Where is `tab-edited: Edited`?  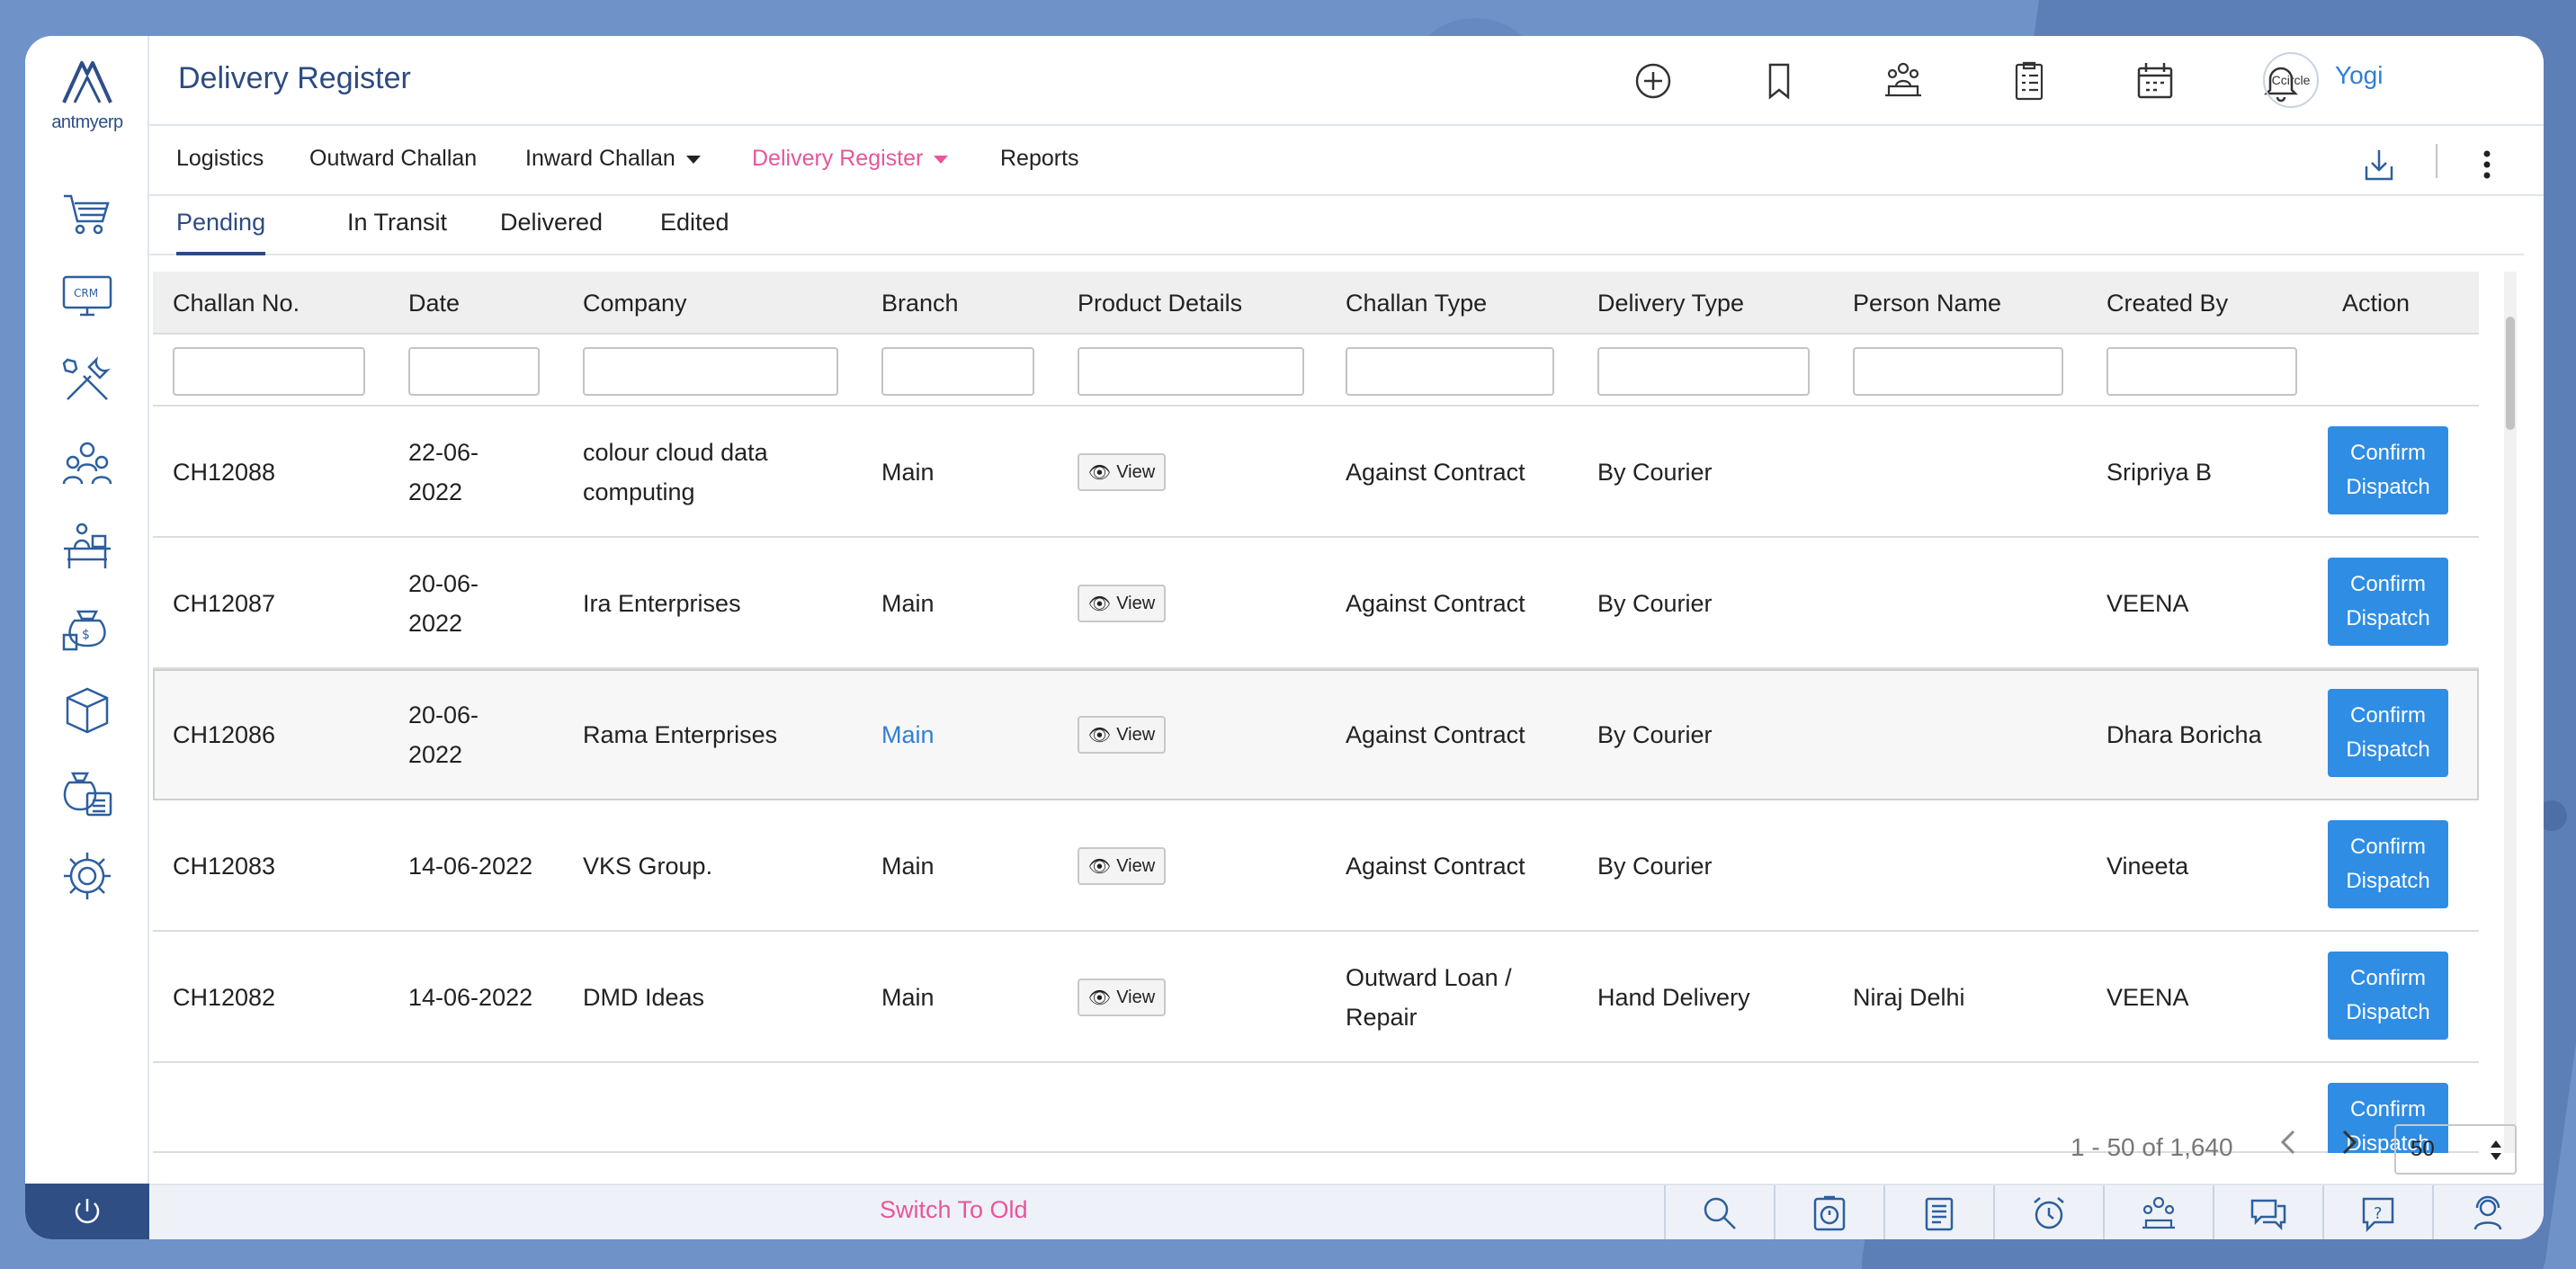
tab-edited: Edited is located at coordinates (694, 232).